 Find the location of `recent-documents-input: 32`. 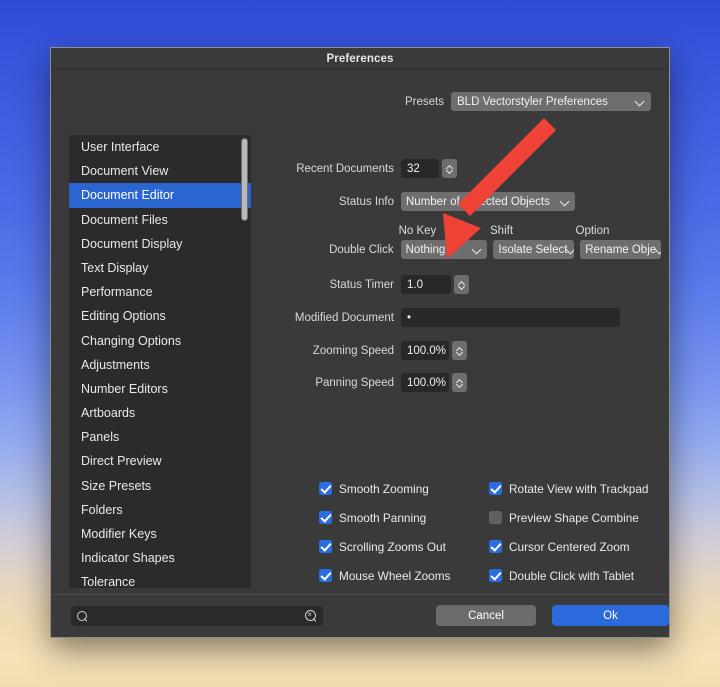

recent-documents-input: 32 is located at coordinates (420, 168).